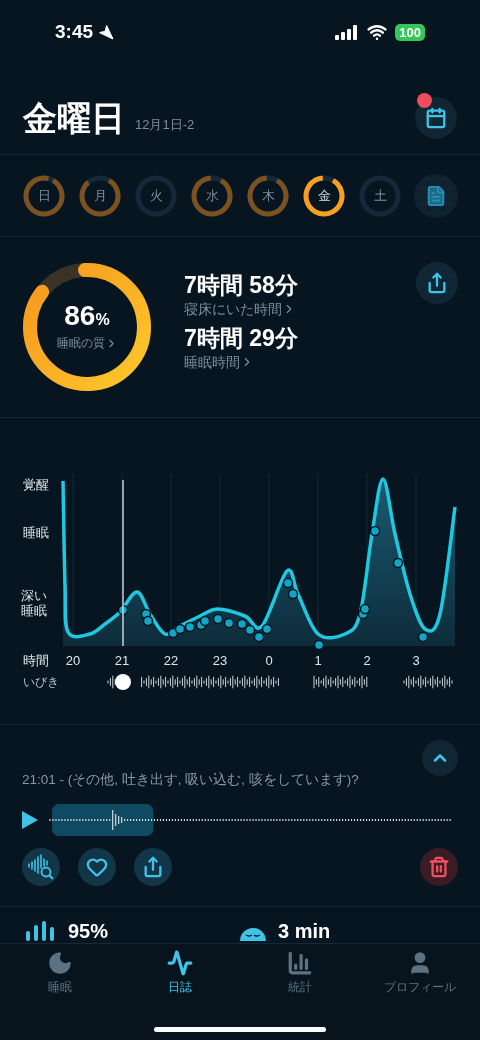 The height and width of the screenshot is (1040, 480). What do you see at coordinates (73, 660) in the screenshot?
I see `hour-label: 20` at bounding box center [73, 660].